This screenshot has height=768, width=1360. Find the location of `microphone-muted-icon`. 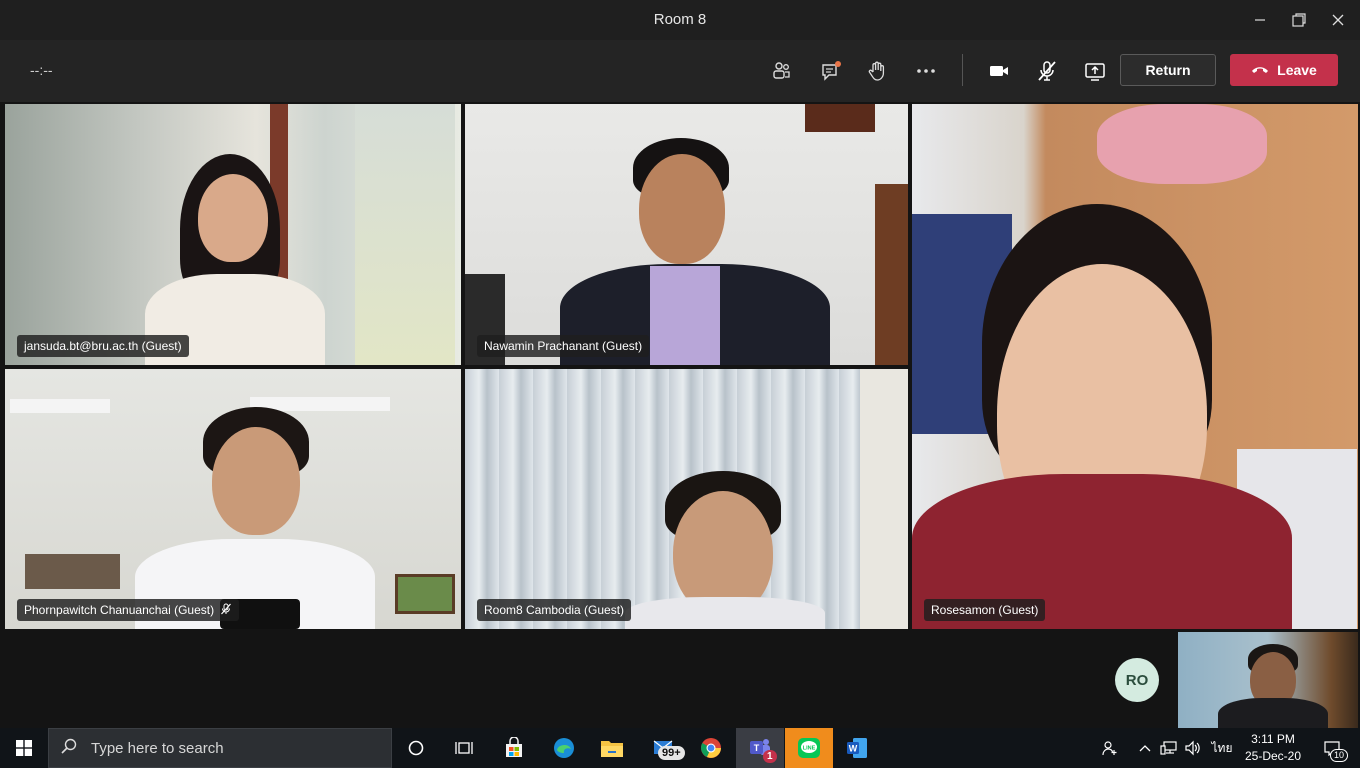

microphone-muted-icon is located at coordinates (1047, 71).